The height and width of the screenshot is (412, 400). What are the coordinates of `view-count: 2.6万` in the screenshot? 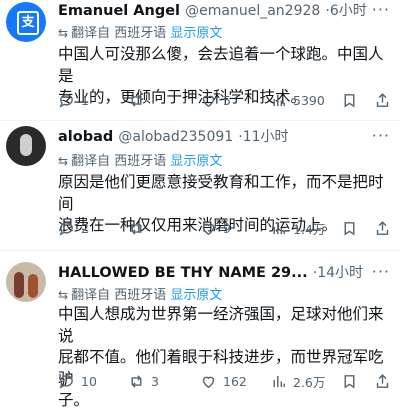 It's located at (309, 382).